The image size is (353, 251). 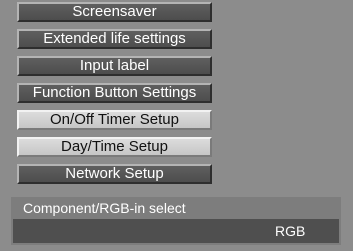 I want to click on function-button-settings-button: Function Button Settings, so click(x=114, y=93).